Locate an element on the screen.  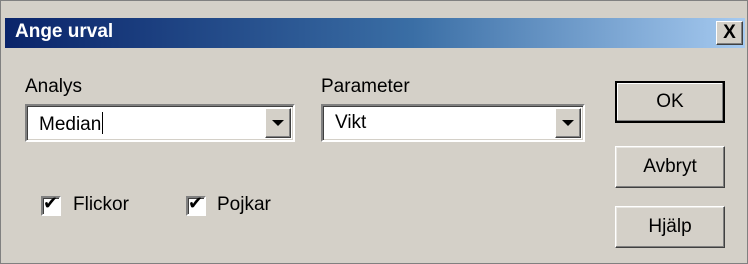
parameter-value: Vikt is located at coordinates (350, 123).